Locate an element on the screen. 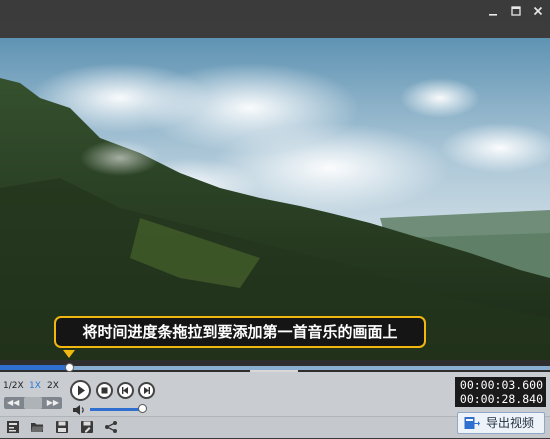 The image size is (550, 439). new-project-icon is located at coordinates (13, 427).